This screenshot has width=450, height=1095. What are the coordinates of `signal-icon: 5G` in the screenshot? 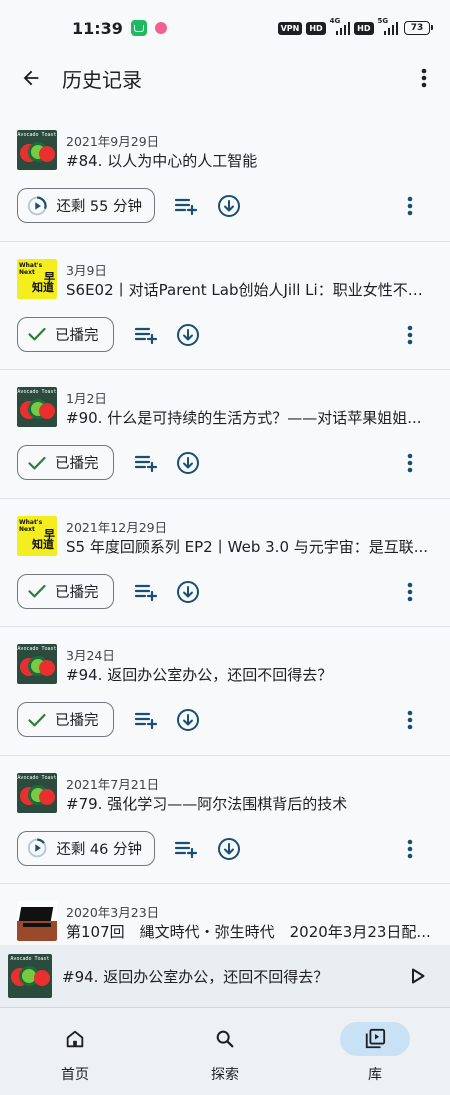 It's located at (388, 26).